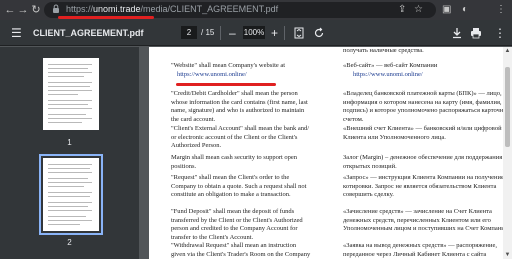 This screenshot has width=512, height=259. I want to click on browser-menu-icon: ⋮, so click(501, 10).